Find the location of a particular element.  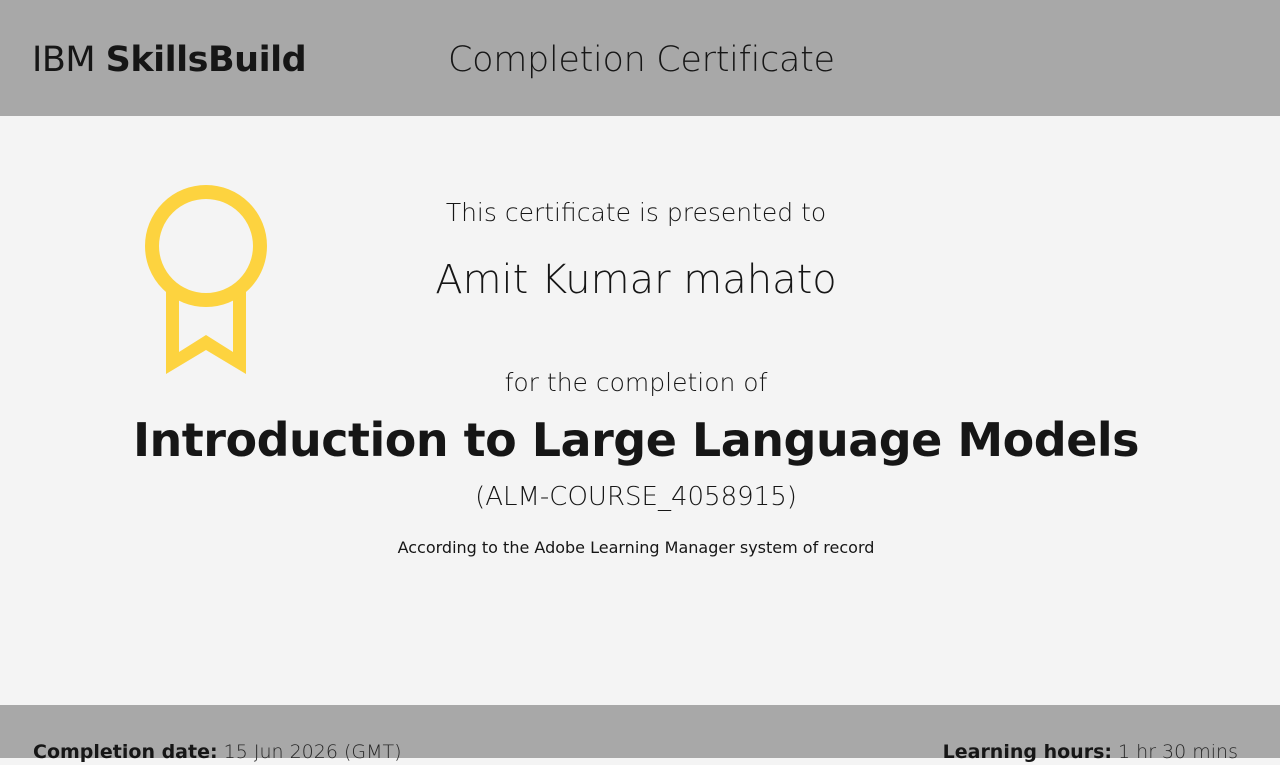

brand-name: SkillsBuild is located at coordinates (206, 60).